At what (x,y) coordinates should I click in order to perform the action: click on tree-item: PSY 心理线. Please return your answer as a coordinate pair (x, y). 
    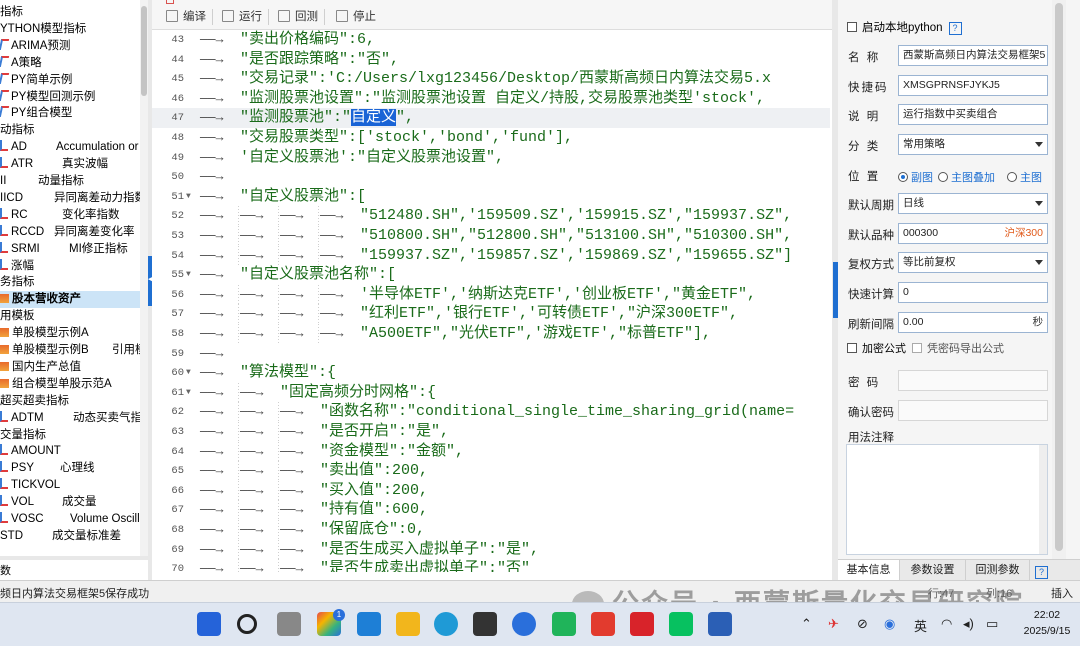
    Looking at the image, I should click on (73, 468).